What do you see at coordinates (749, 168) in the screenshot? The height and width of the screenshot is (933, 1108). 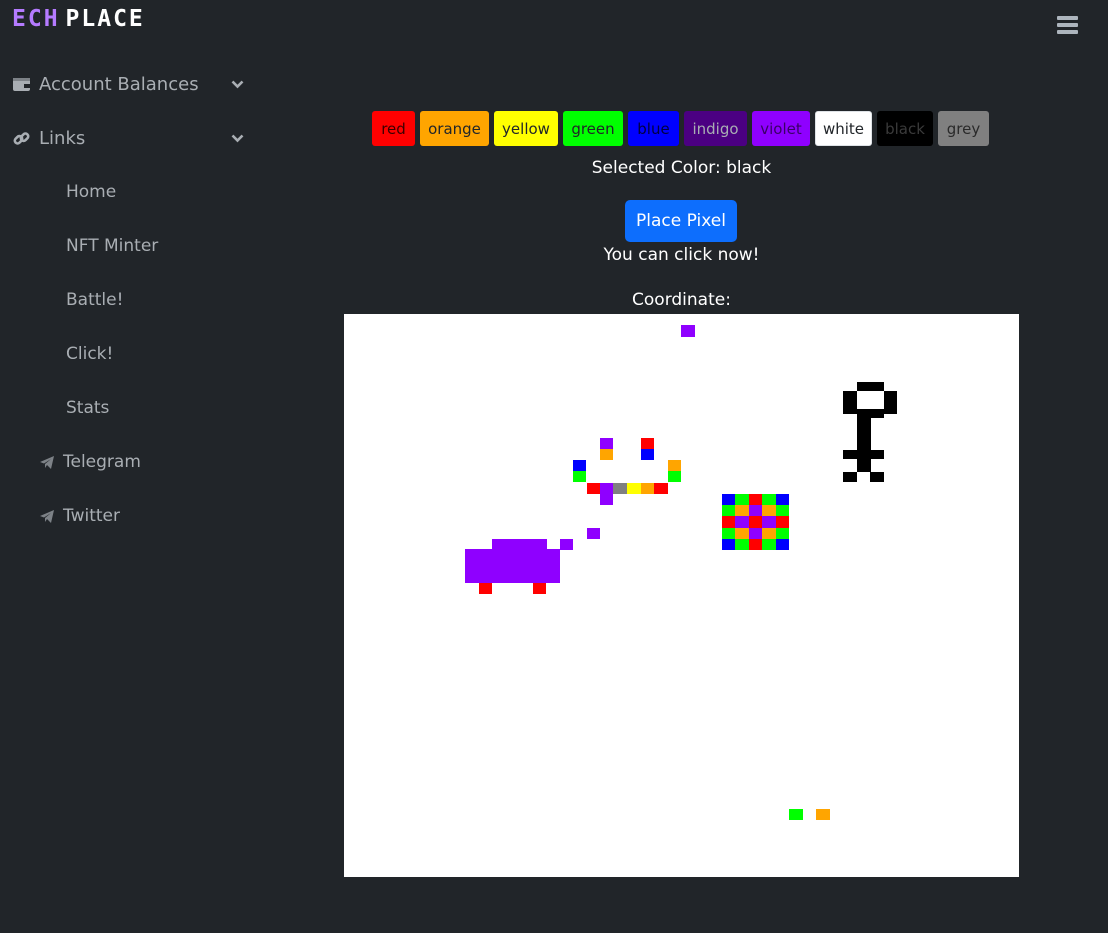 I see `selected-color-value: black` at bounding box center [749, 168].